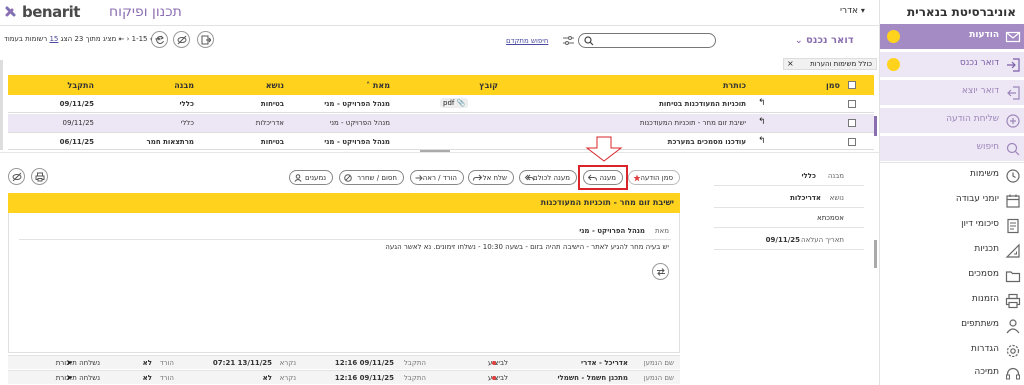 The width and height of the screenshot is (1024, 385). I want to click on brand-subtitle: תכנון ופיקוח, so click(145, 12).